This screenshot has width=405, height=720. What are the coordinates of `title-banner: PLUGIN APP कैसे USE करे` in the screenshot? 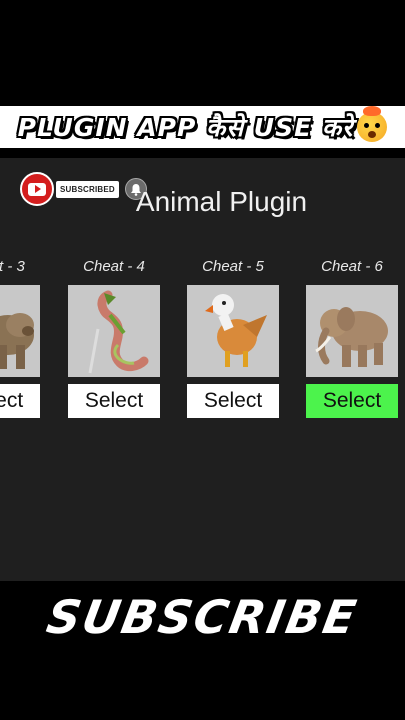 It's located at (202, 127).